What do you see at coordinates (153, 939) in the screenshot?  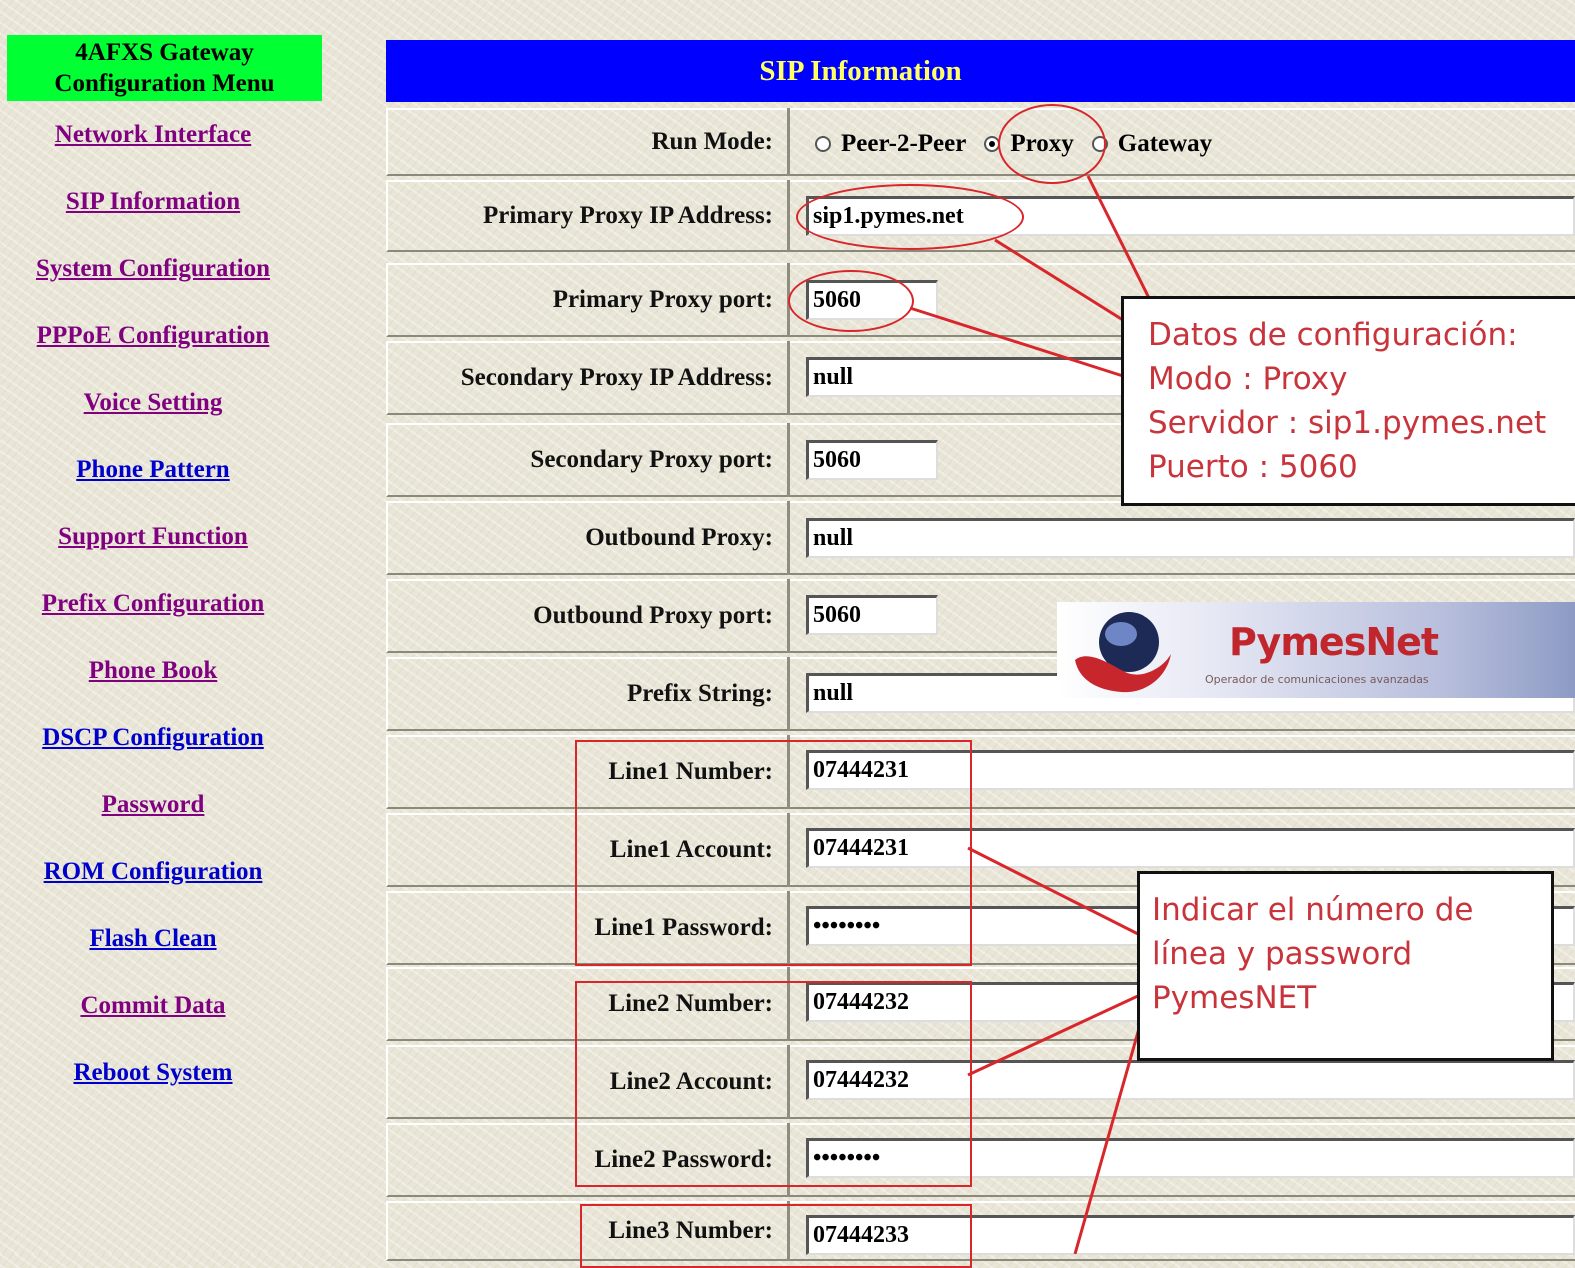 I see `sidebar-item-flash-clean: Flash Clean` at bounding box center [153, 939].